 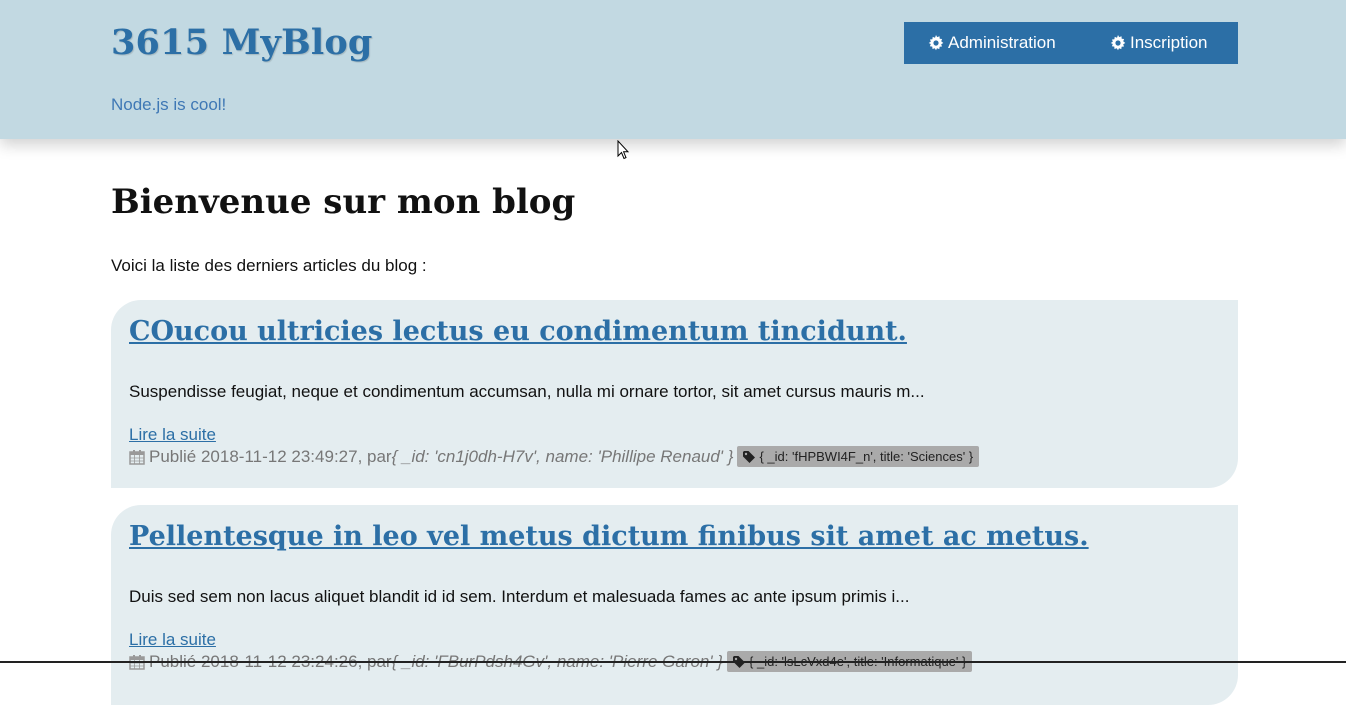 I want to click on category-tag: { _id: 'fHPBWI4F_n', title: 'Sciences' }, so click(x=858, y=456).